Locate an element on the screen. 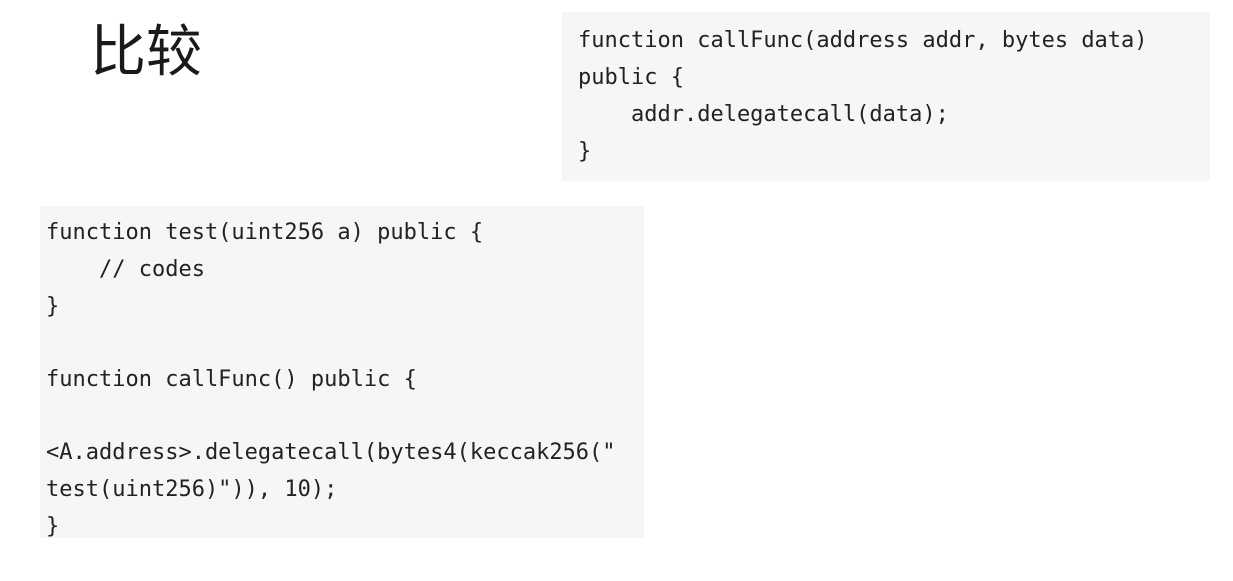  code-line: // codes is located at coordinates (125, 269).